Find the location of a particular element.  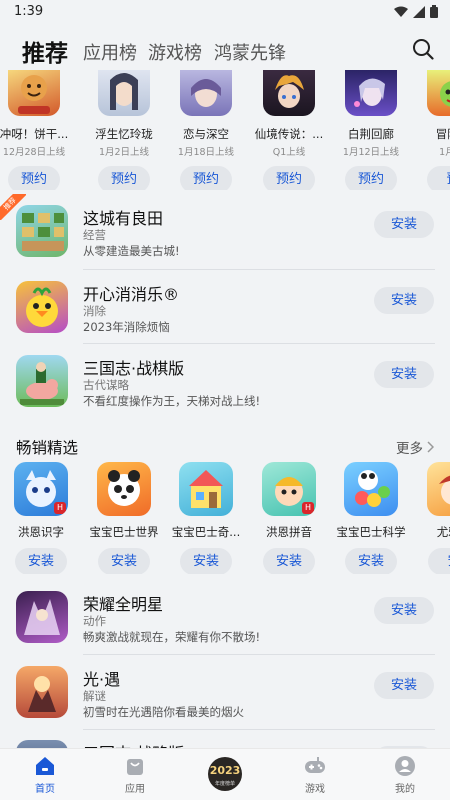

tab-harmony-pioneer: 鸿蒙先锋 is located at coordinates (250, 52).